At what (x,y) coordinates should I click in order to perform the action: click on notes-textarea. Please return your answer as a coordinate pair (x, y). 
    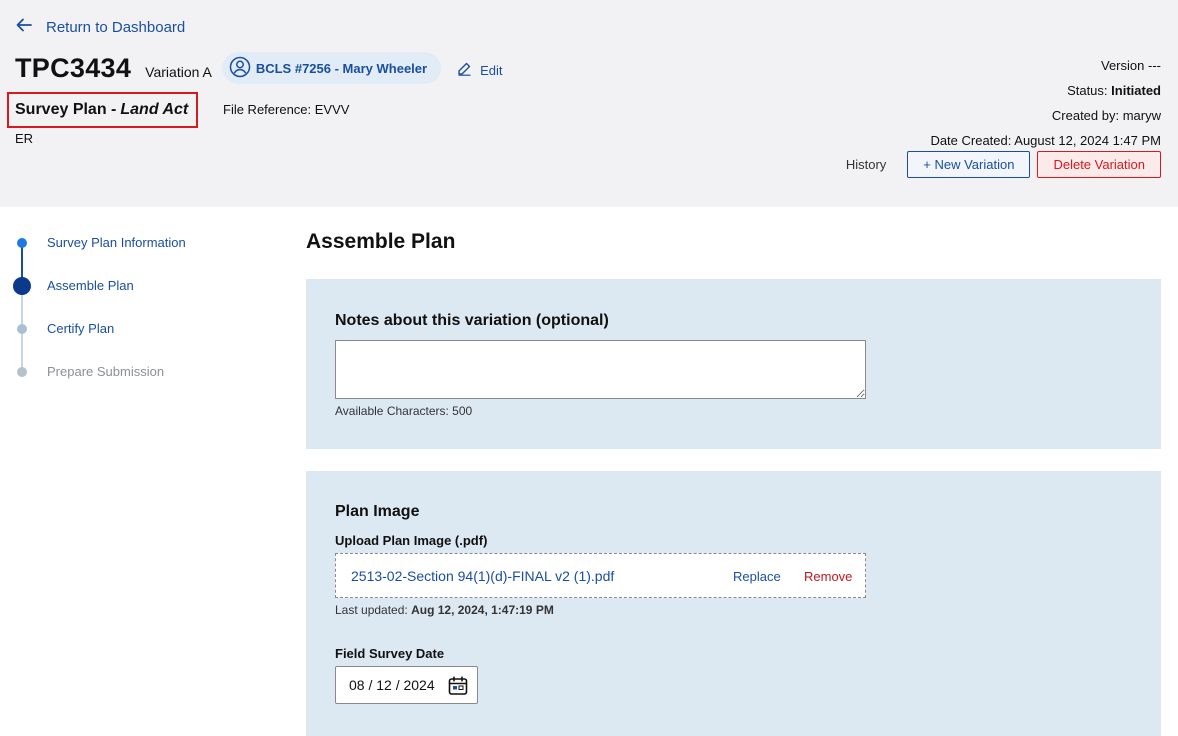
    Looking at the image, I should click on (600, 369).